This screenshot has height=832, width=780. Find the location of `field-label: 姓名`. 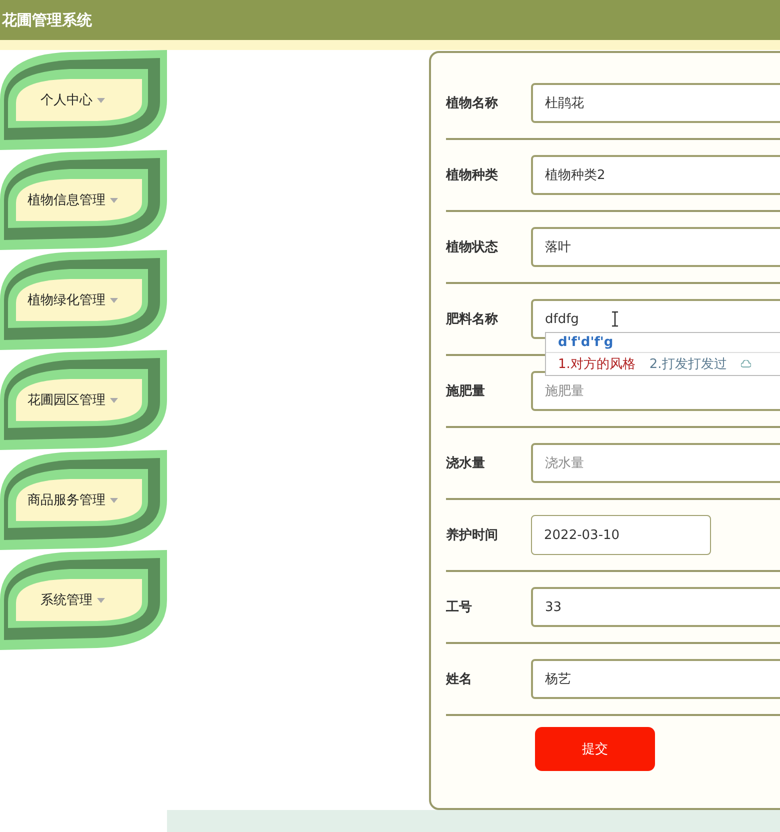

field-label: 姓名 is located at coordinates (459, 679).